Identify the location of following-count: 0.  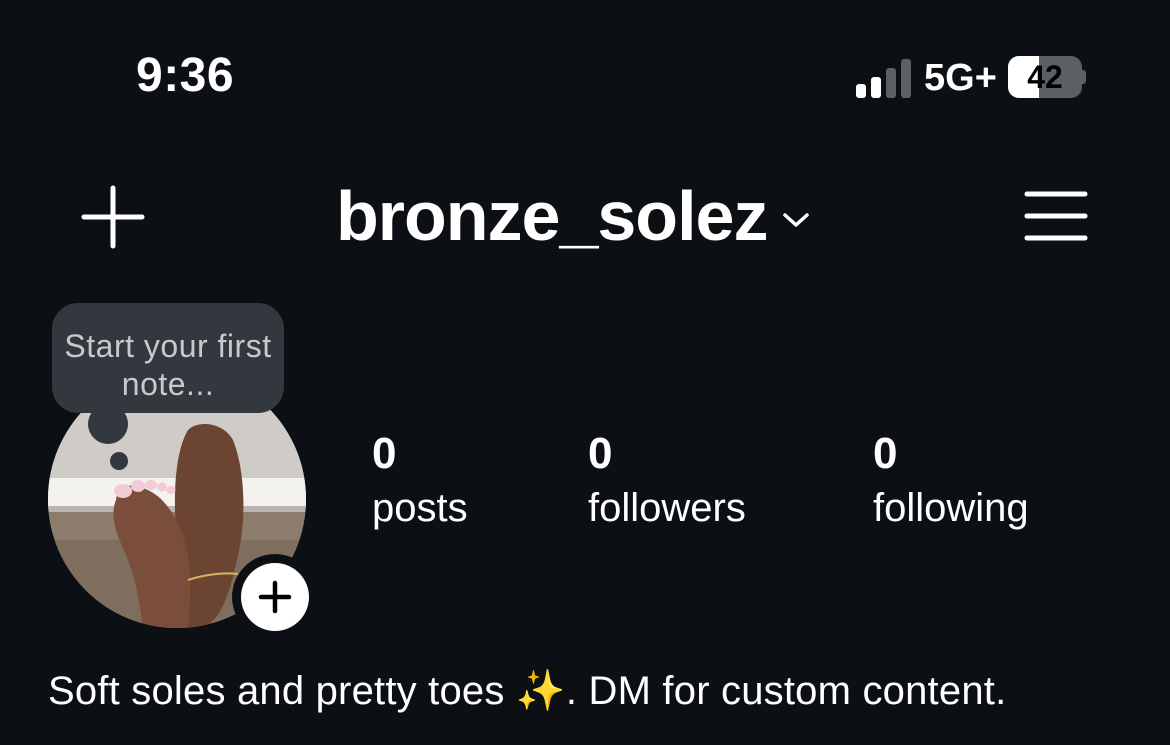
(885, 453).